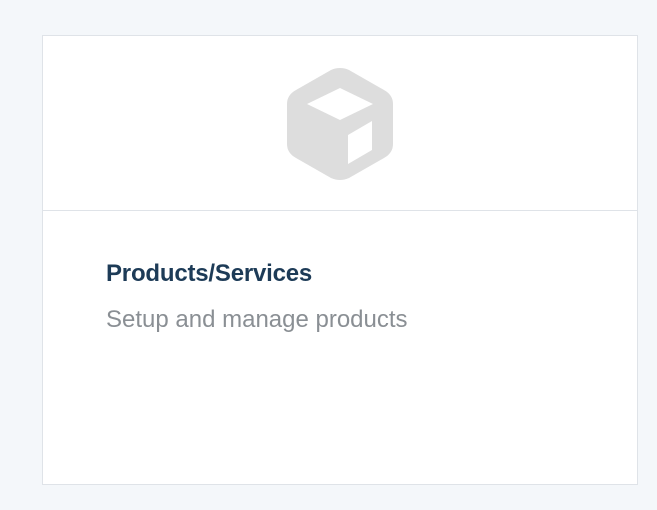 Image resolution: width=657 pixels, height=510 pixels. I want to click on box-icon, so click(340, 123).